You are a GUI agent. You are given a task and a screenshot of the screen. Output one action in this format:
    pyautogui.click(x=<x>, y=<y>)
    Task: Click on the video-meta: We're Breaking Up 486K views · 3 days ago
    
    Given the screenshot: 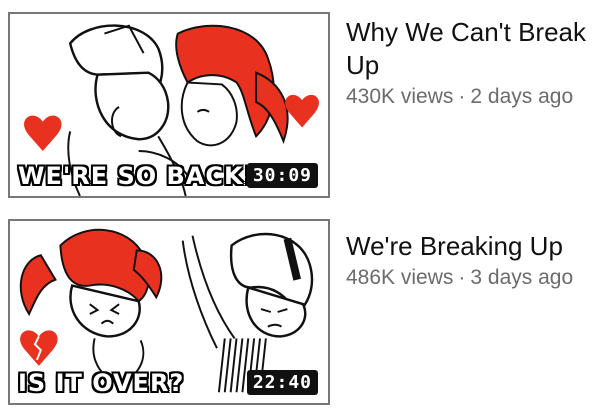 What is the action you would take?
    pyautogui.click(x=477, y=260)
    